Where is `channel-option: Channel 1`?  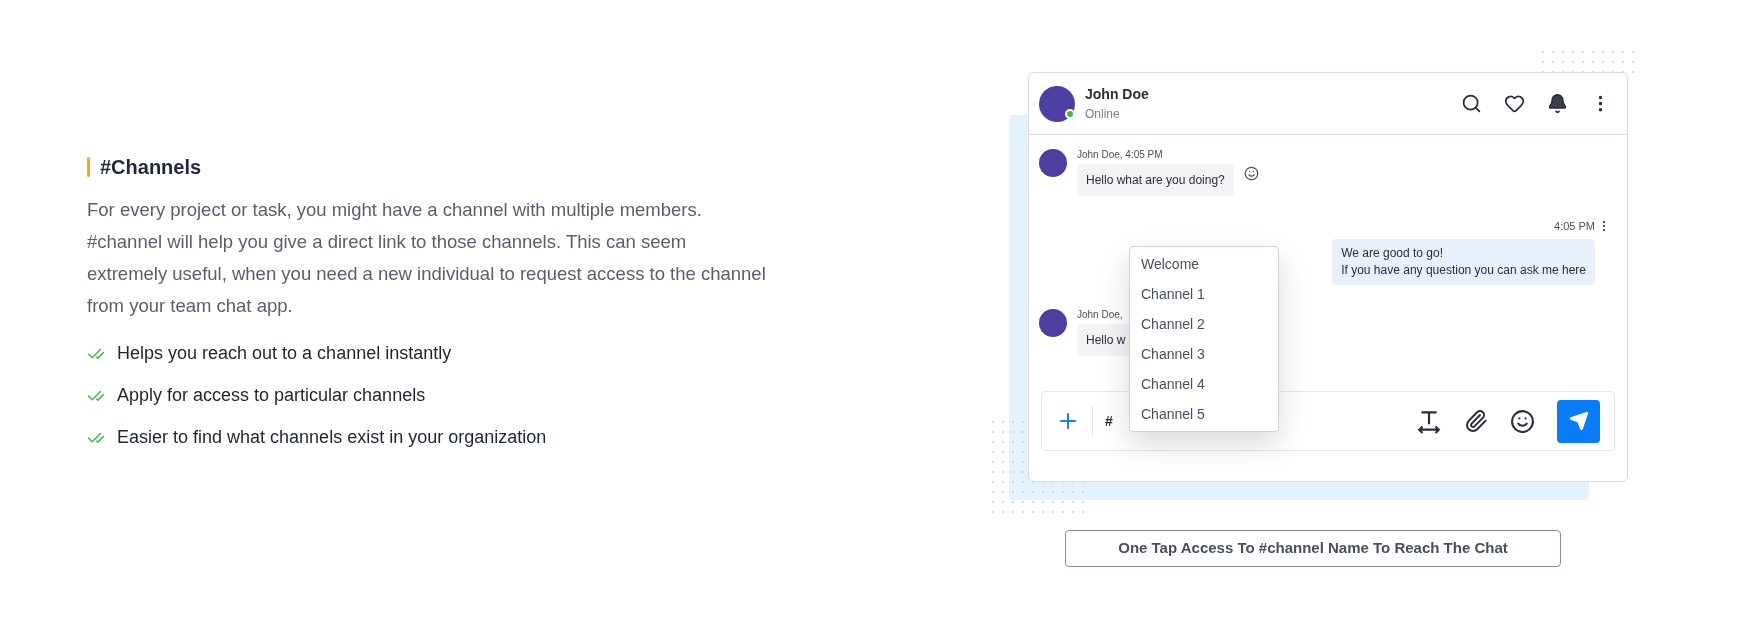
channel-option: Channel 1 is located at coordinates (1204, 294).